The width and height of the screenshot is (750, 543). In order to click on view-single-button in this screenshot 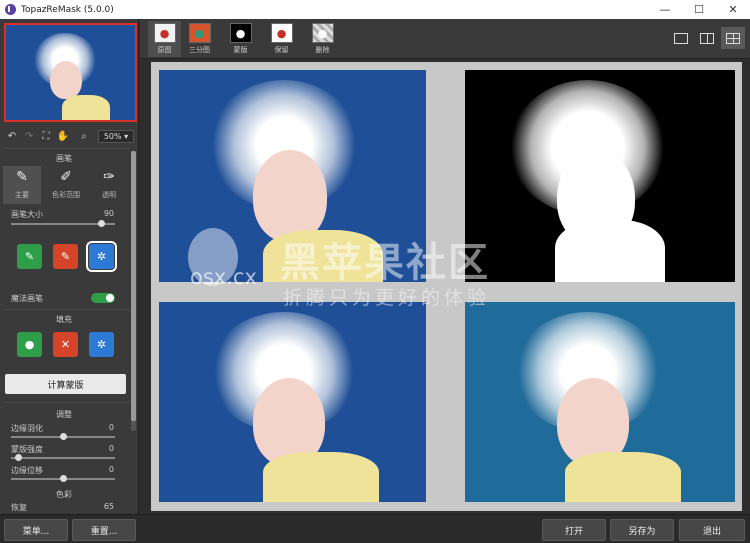, I will do `click(681, 38)`.